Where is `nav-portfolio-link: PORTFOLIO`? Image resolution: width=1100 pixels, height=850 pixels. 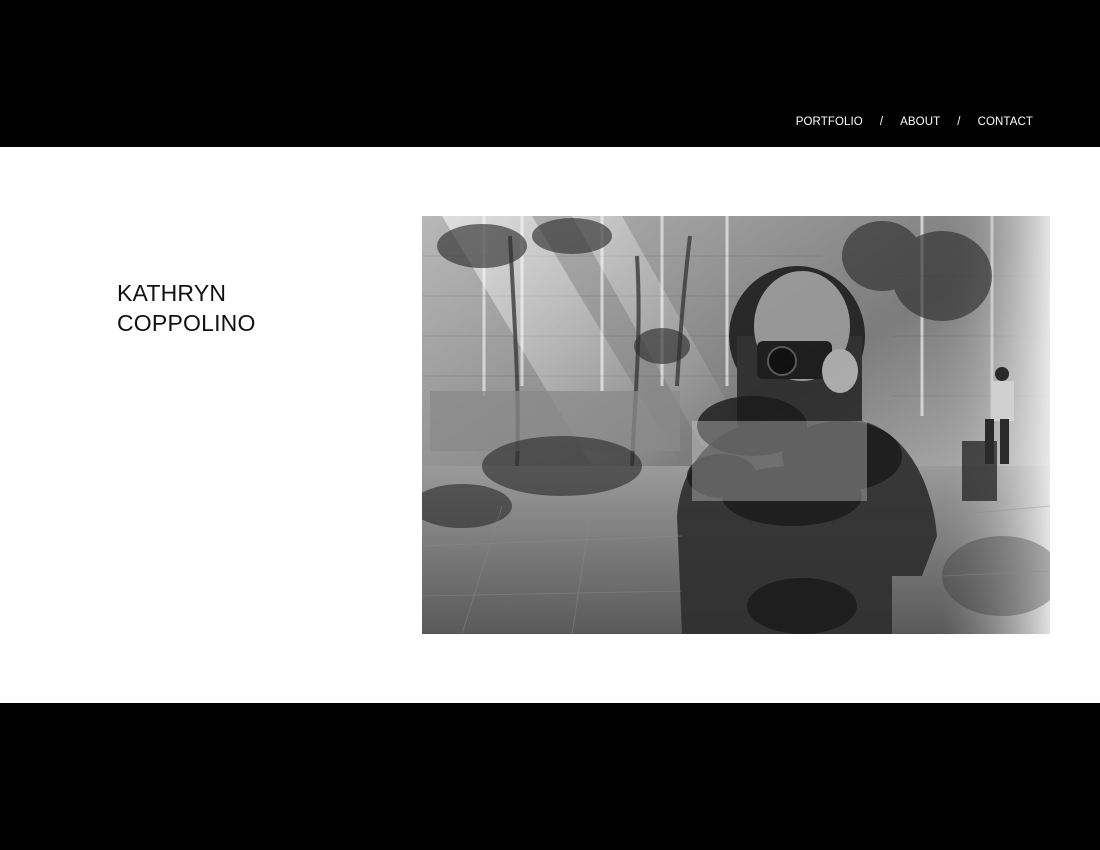 nav-portfolio-link: PORTFOLIO is located at coordinates (829, 122).